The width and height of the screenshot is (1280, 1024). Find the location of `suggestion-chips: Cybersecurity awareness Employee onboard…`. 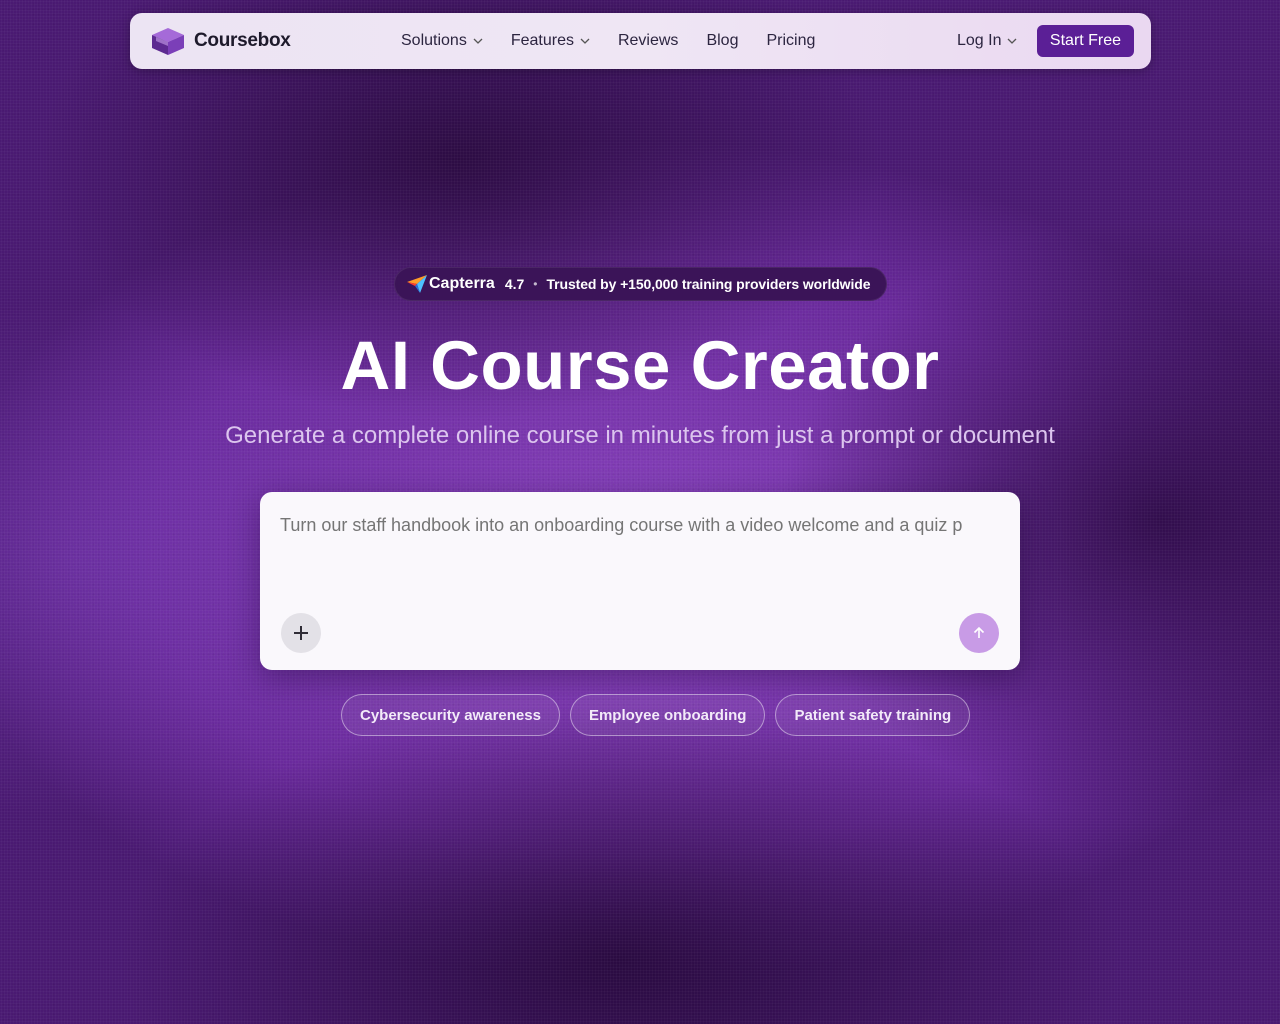

suggestion-chips: Cybersecurity awareness Employee onboard… is located at coordinates (656, 715).